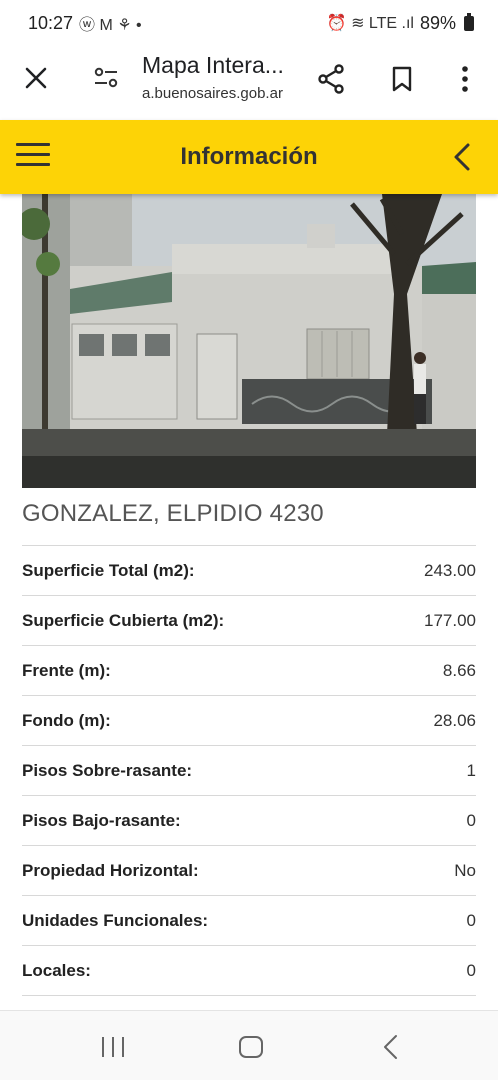 The height and width of the screenshot is (1080, 498). I want to click on row-value: 28.06, so click(454, 720).